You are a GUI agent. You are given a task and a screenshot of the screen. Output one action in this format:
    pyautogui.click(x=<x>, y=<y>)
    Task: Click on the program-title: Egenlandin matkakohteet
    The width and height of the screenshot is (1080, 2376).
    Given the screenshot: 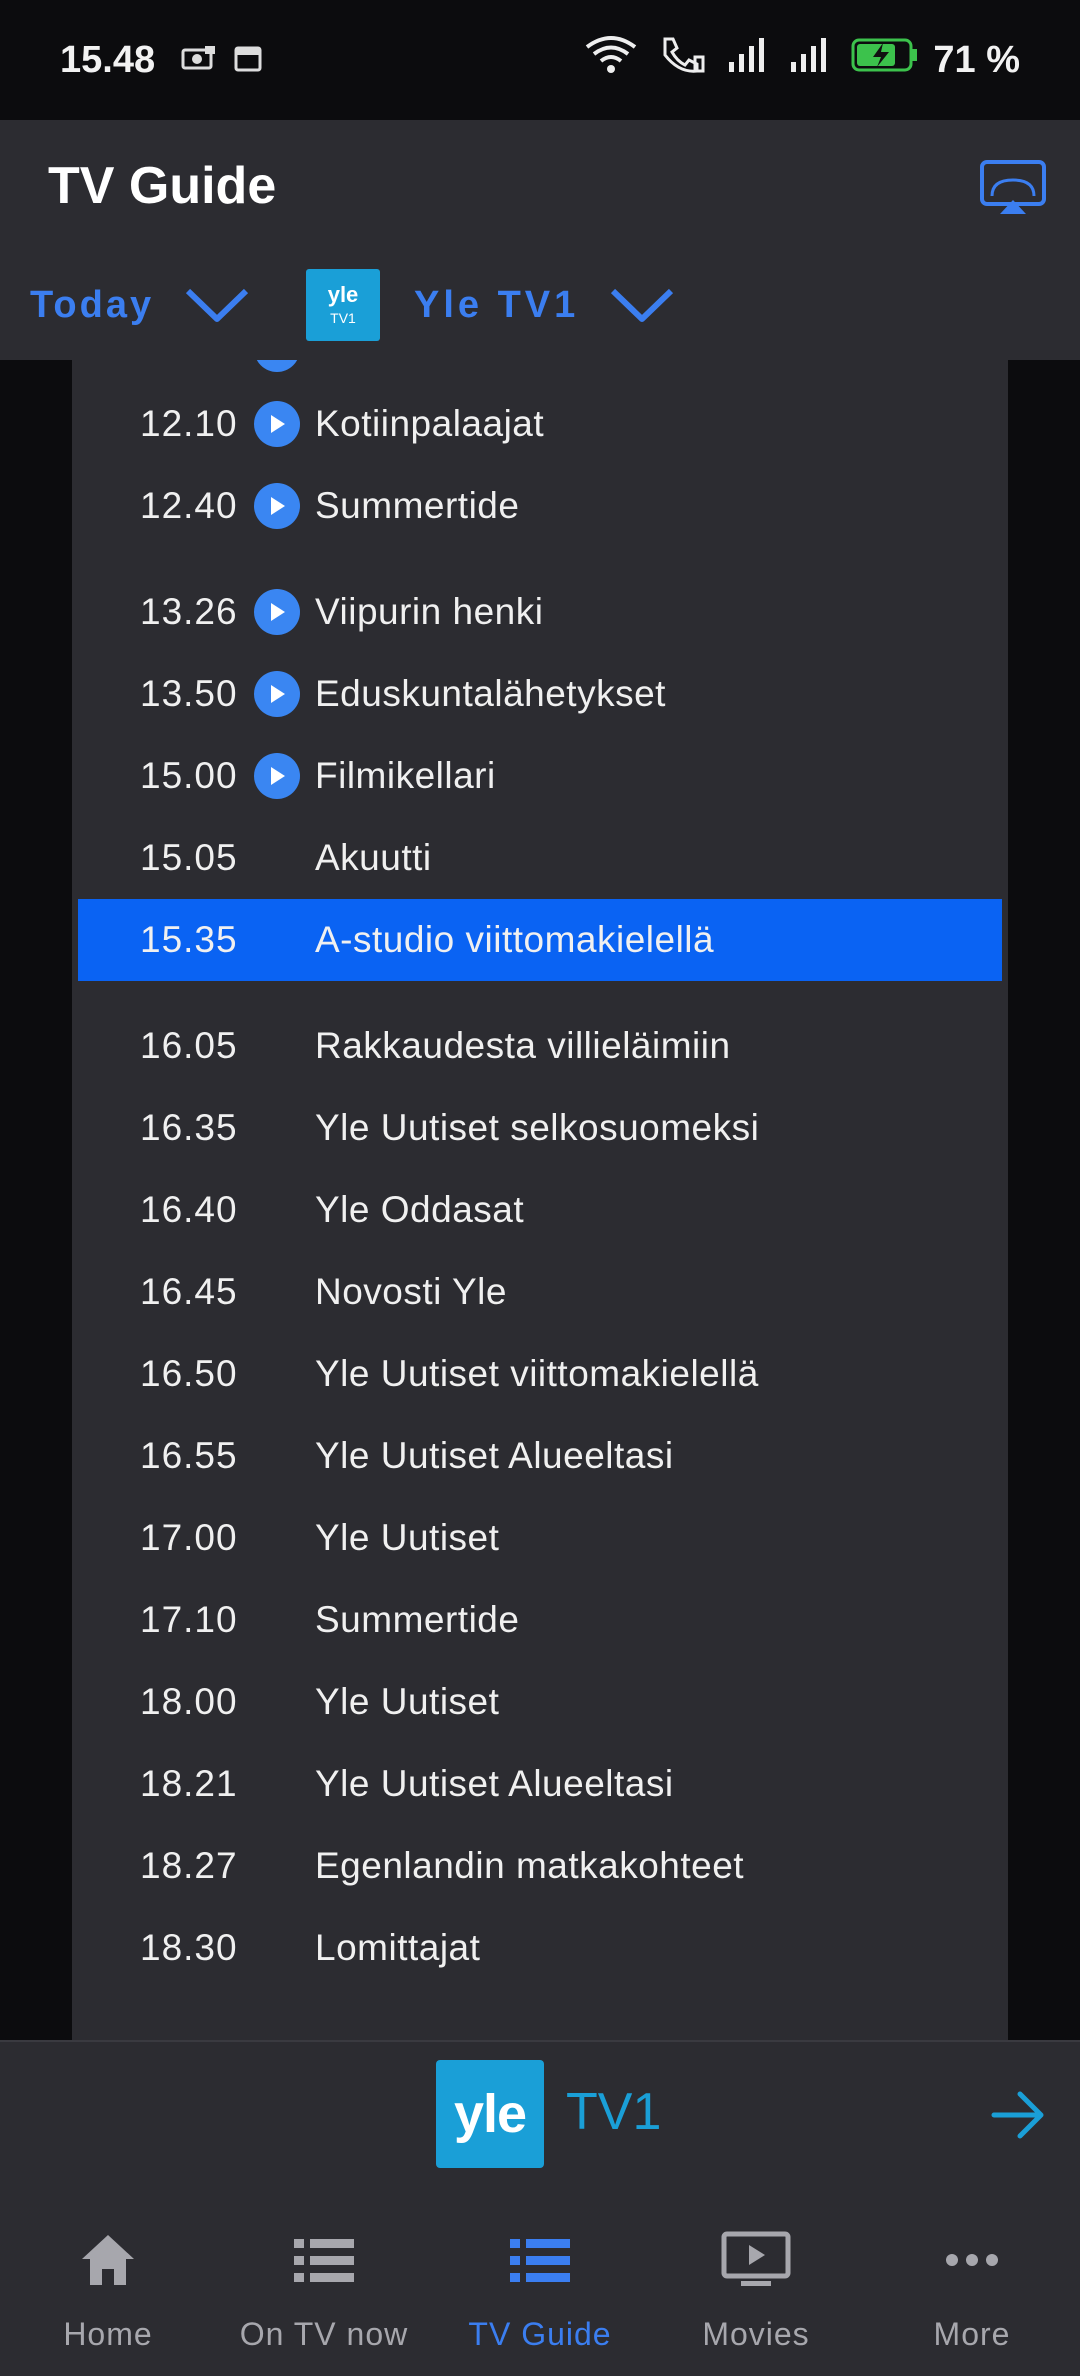 What is the action you would take?
    pyautogui.click(x=530, y=1865)
    